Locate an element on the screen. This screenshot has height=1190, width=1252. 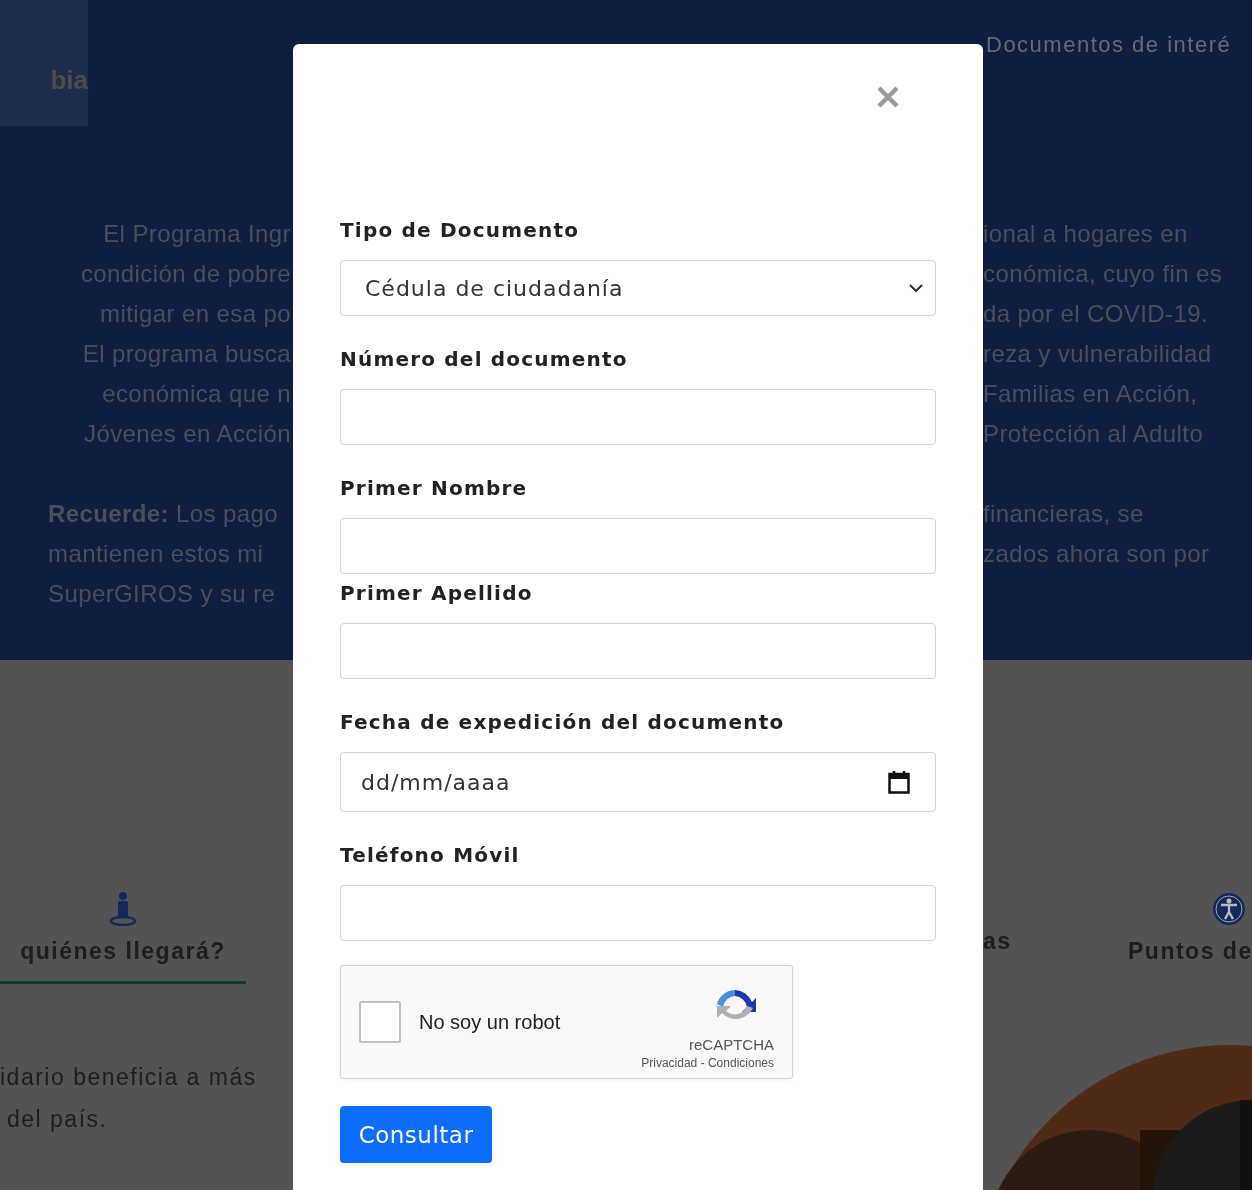
intro-text: El Programa Ingr is located at coordinates (197, 234).